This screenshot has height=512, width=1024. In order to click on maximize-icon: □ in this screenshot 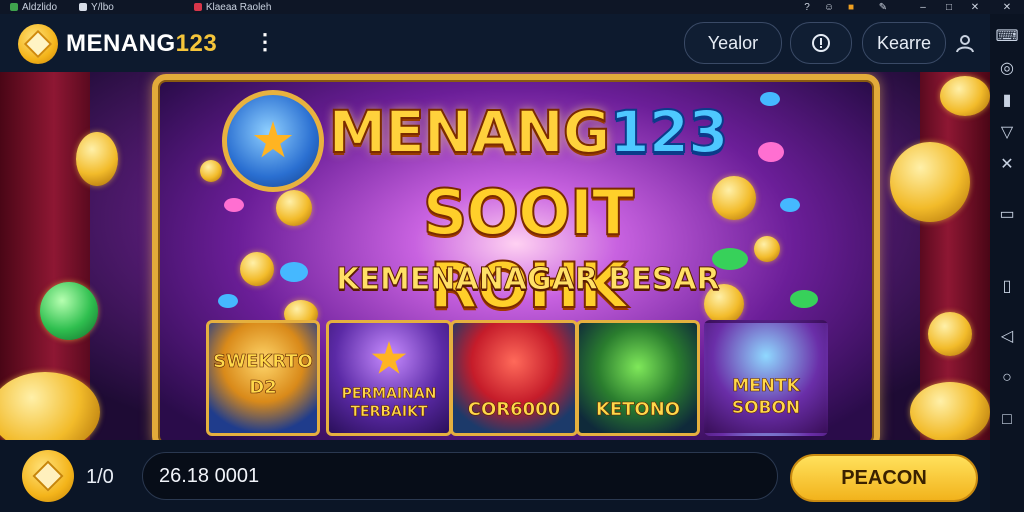, I will do `click(949, 7)`.